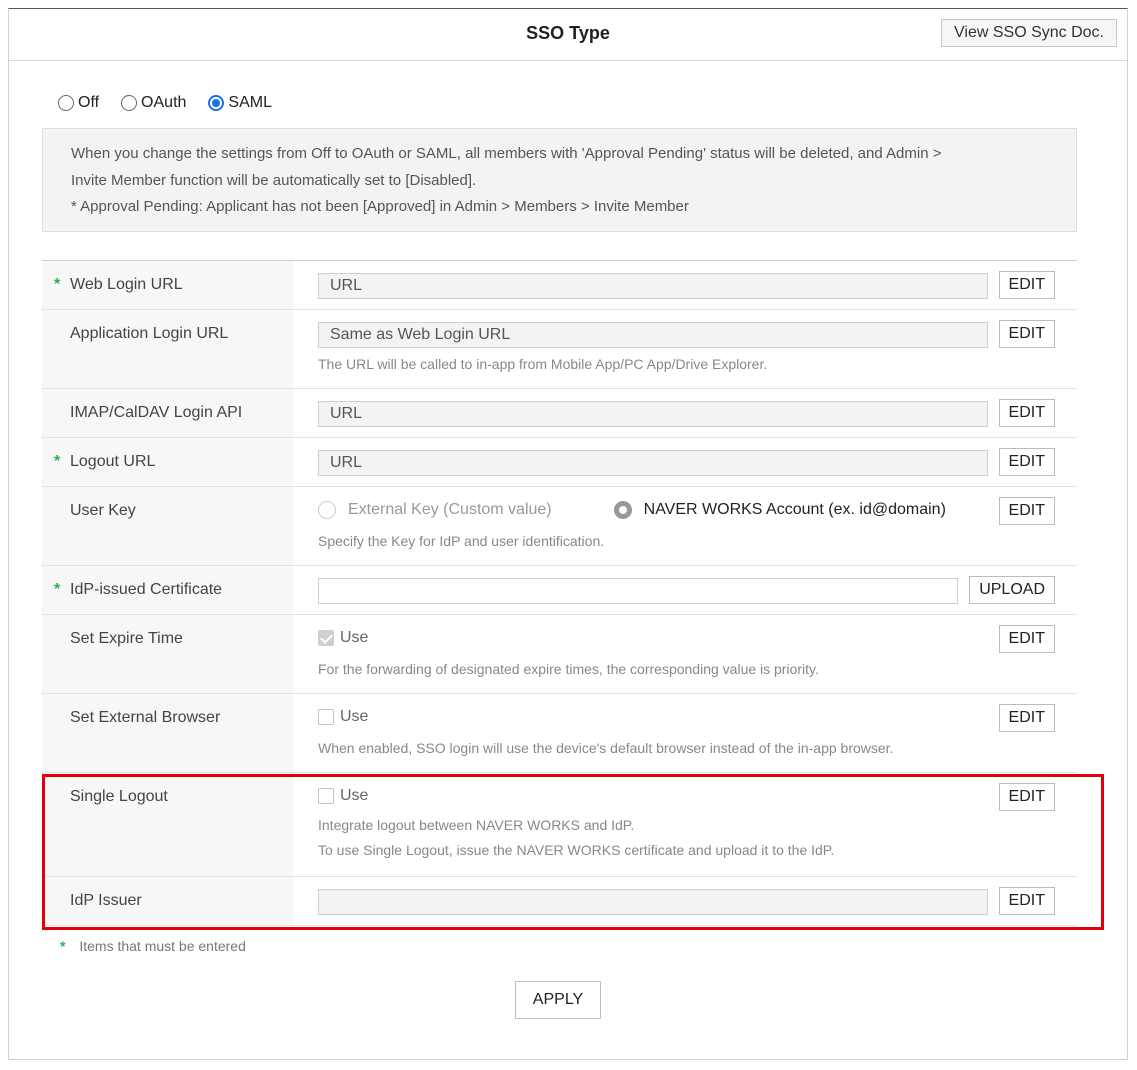  What do you see at coordinates (1026, 462) in the screenshot?
I see `logout-url-edit-button: EDIT` at bounding box center [1026, 462].